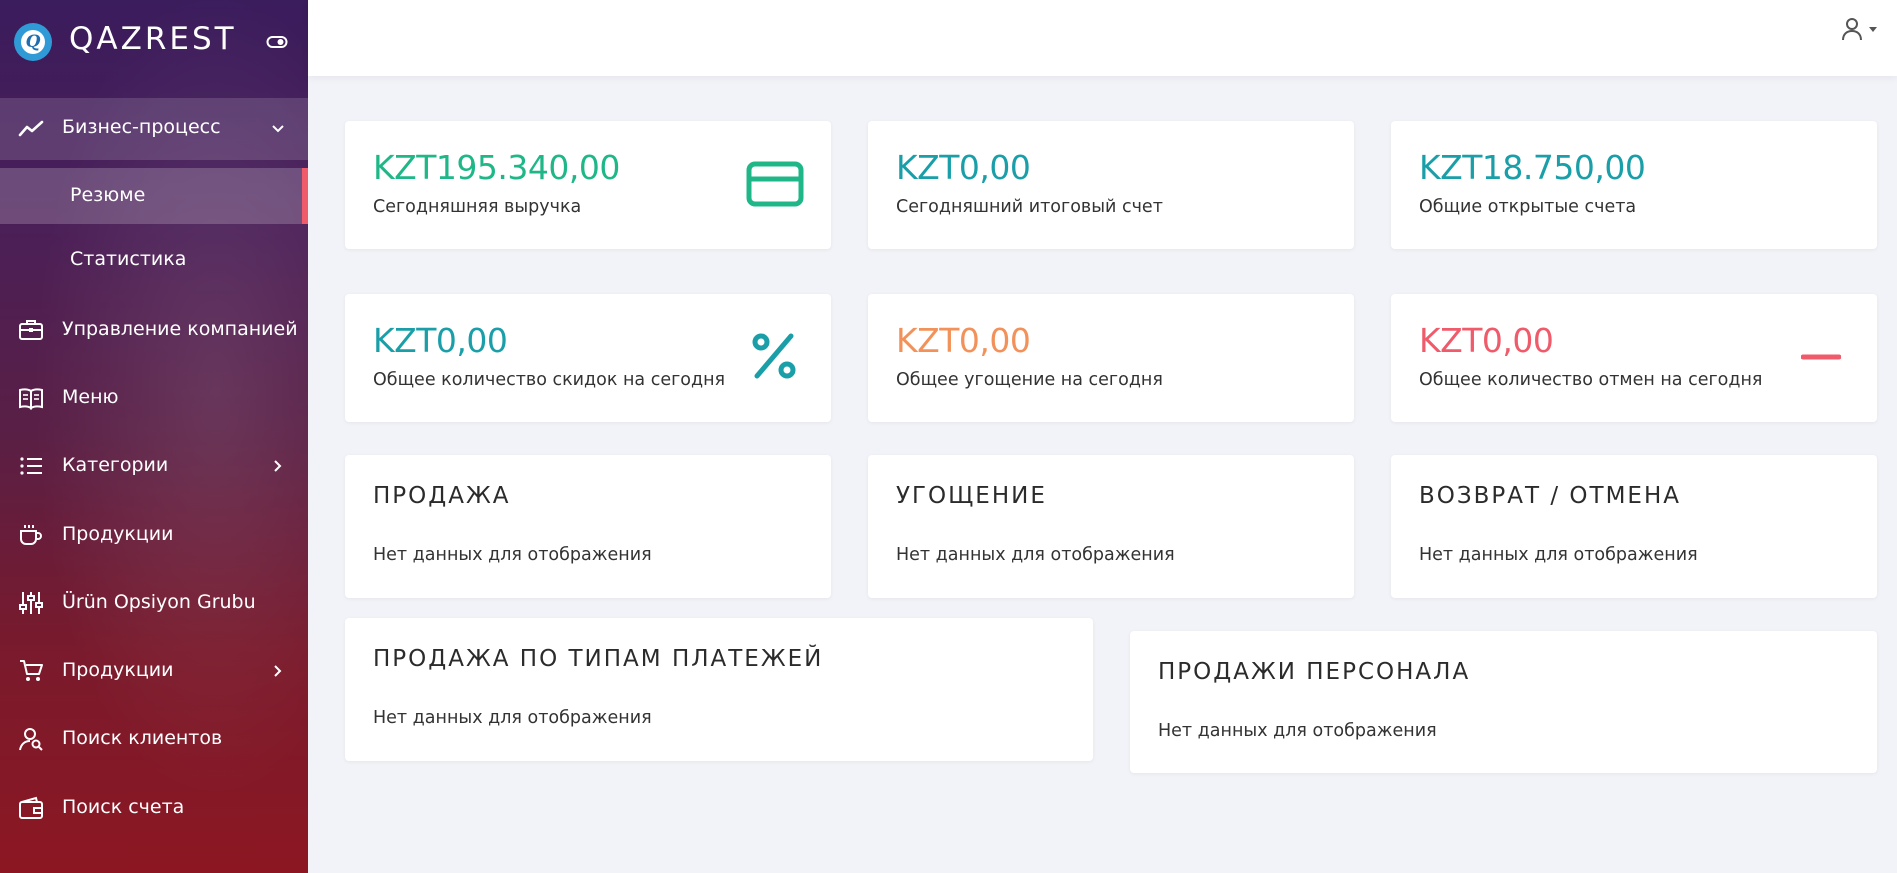  I want to click on sidebar-item-label: Бизнес-процесс, so click(141, 127).